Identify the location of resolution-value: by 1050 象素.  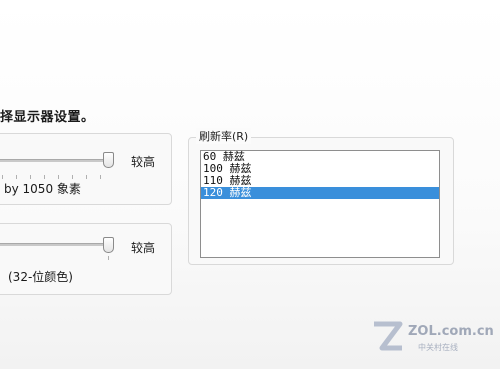
(42, 189).